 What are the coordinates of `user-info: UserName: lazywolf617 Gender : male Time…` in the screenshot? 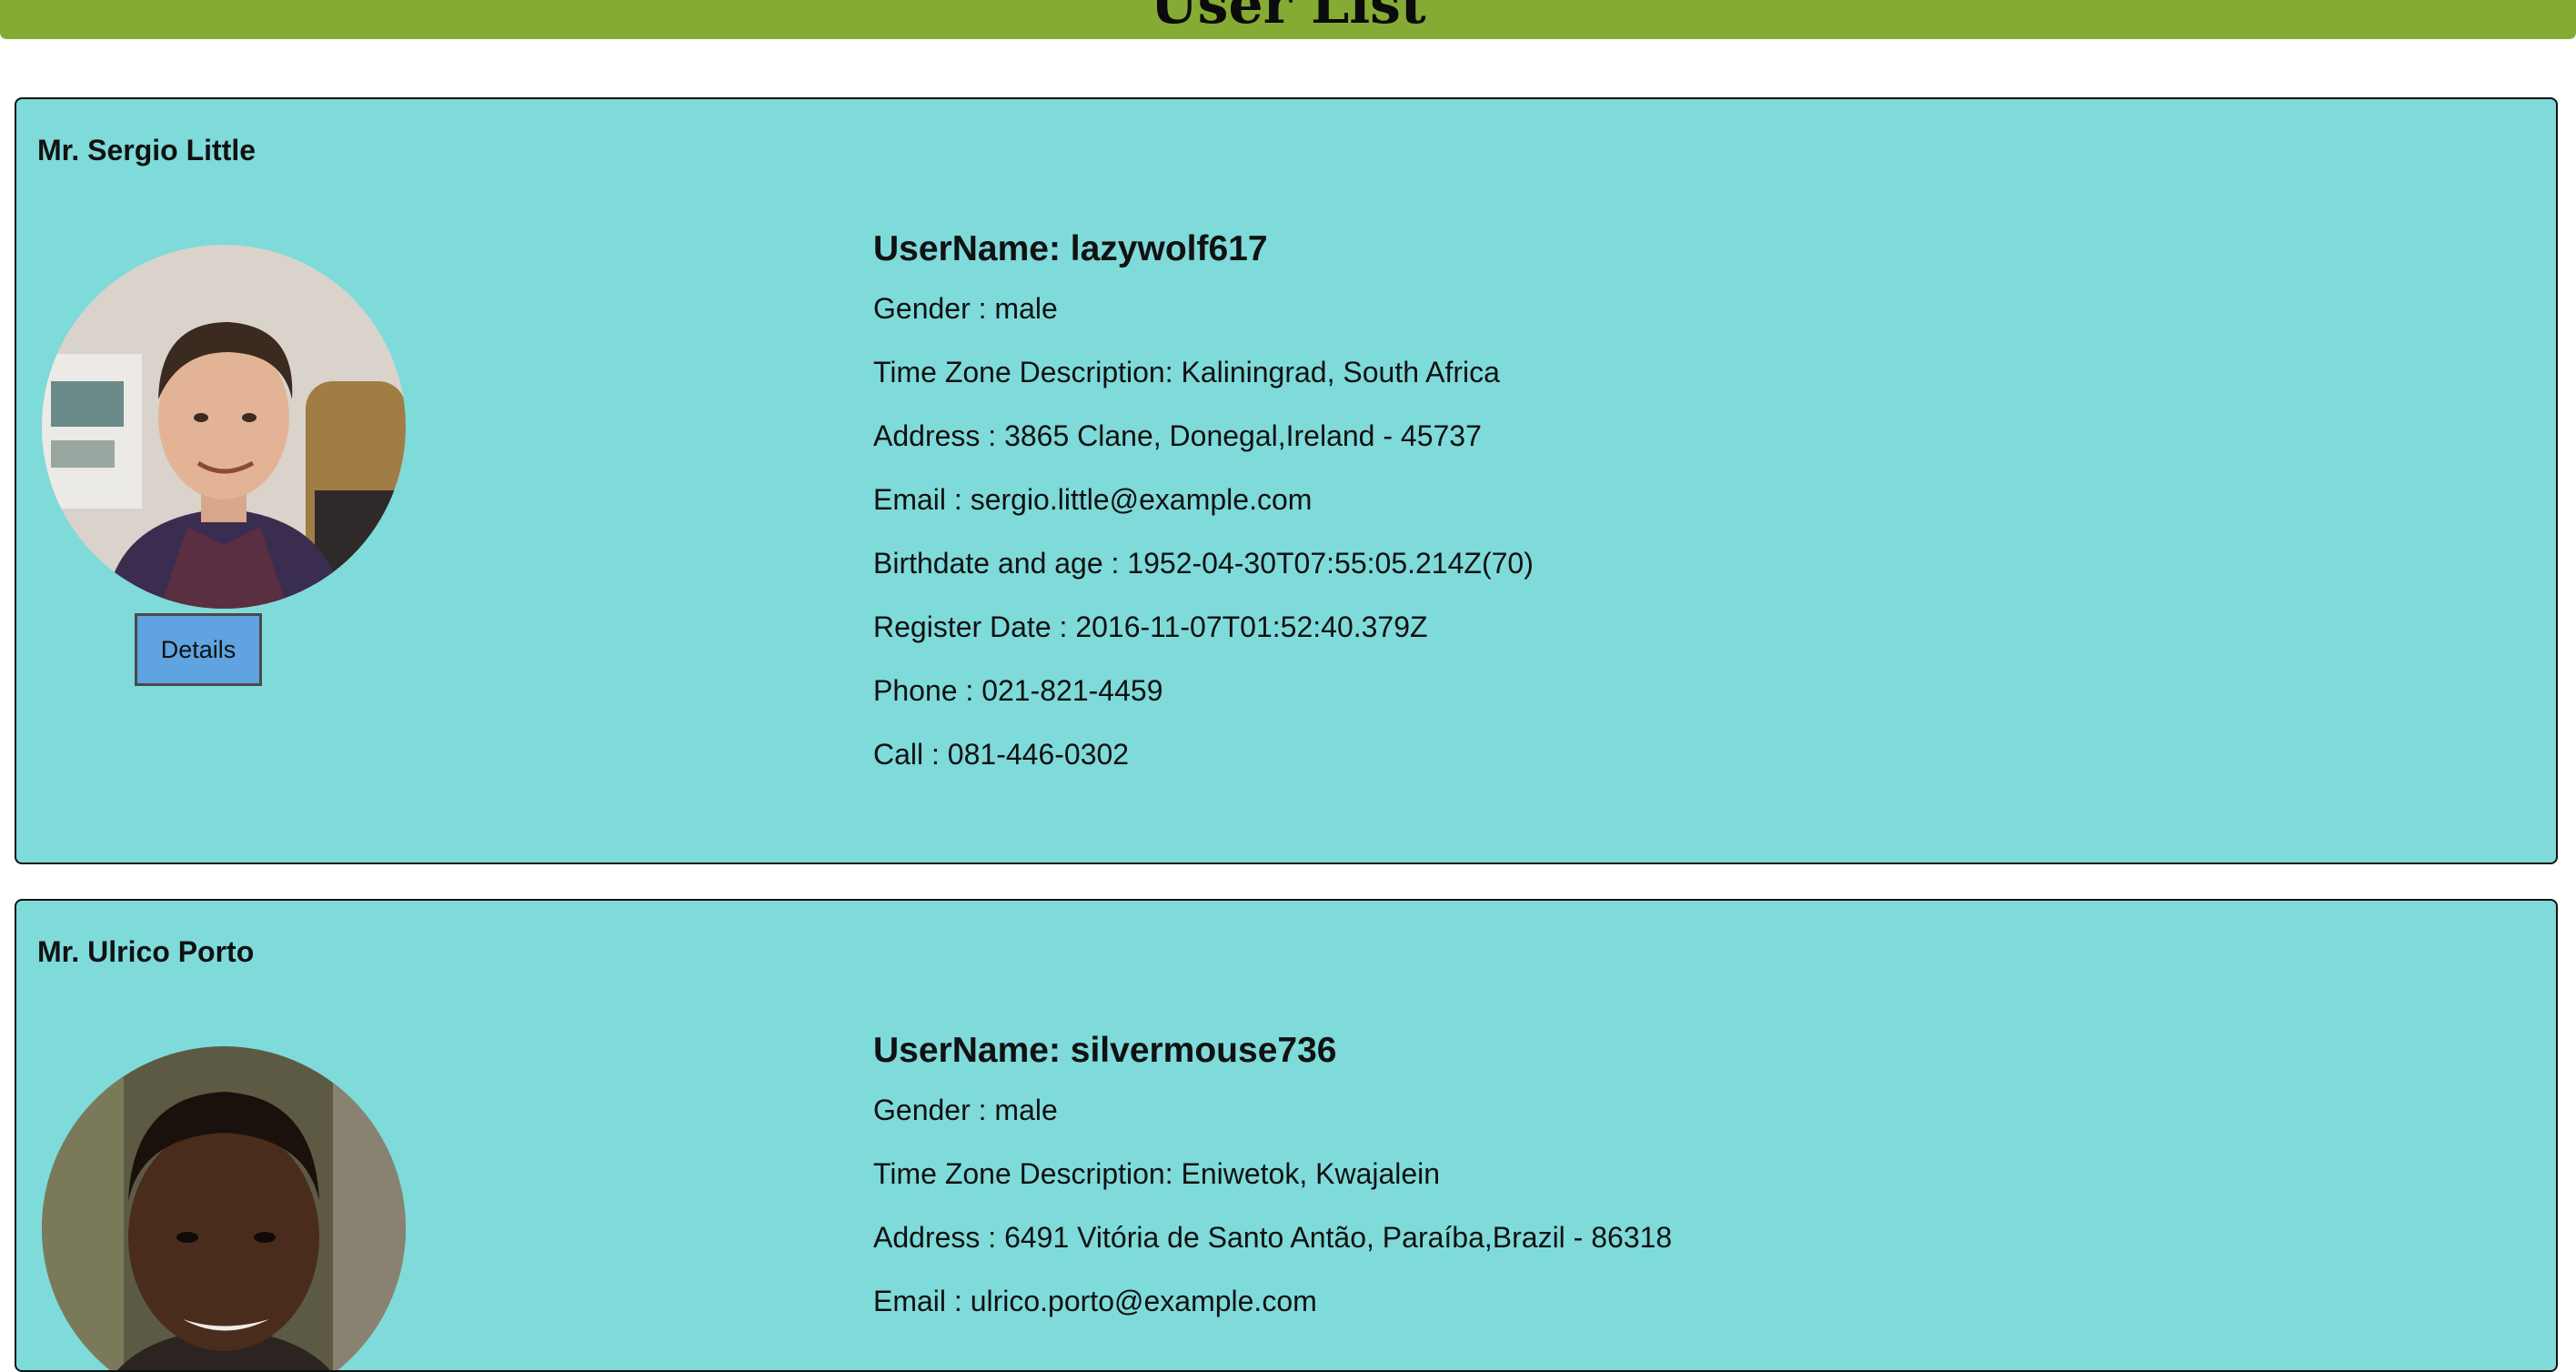 It's located at (1203, 513).